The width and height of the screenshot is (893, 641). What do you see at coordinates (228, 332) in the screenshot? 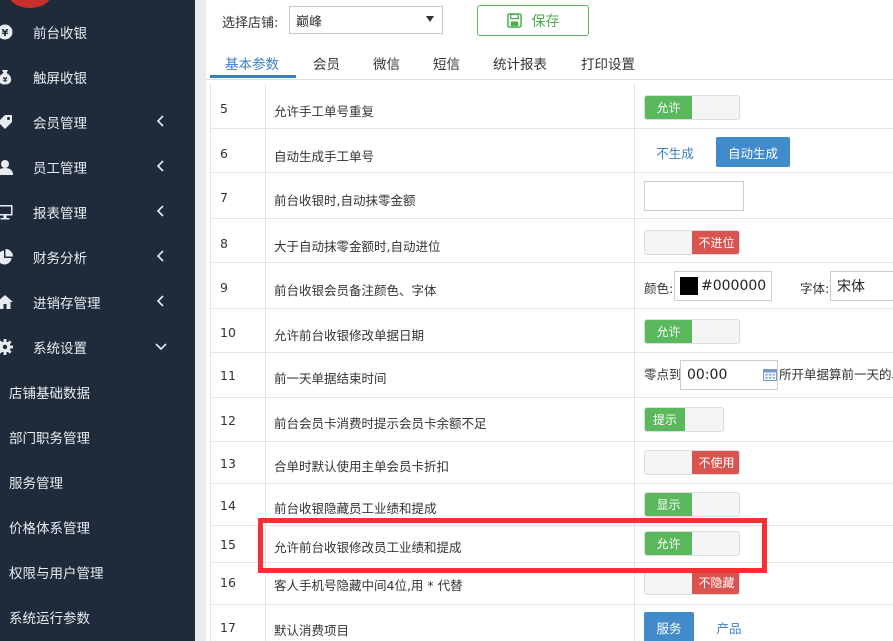
I see `row-number: 10` at bounding box center [228, 332].